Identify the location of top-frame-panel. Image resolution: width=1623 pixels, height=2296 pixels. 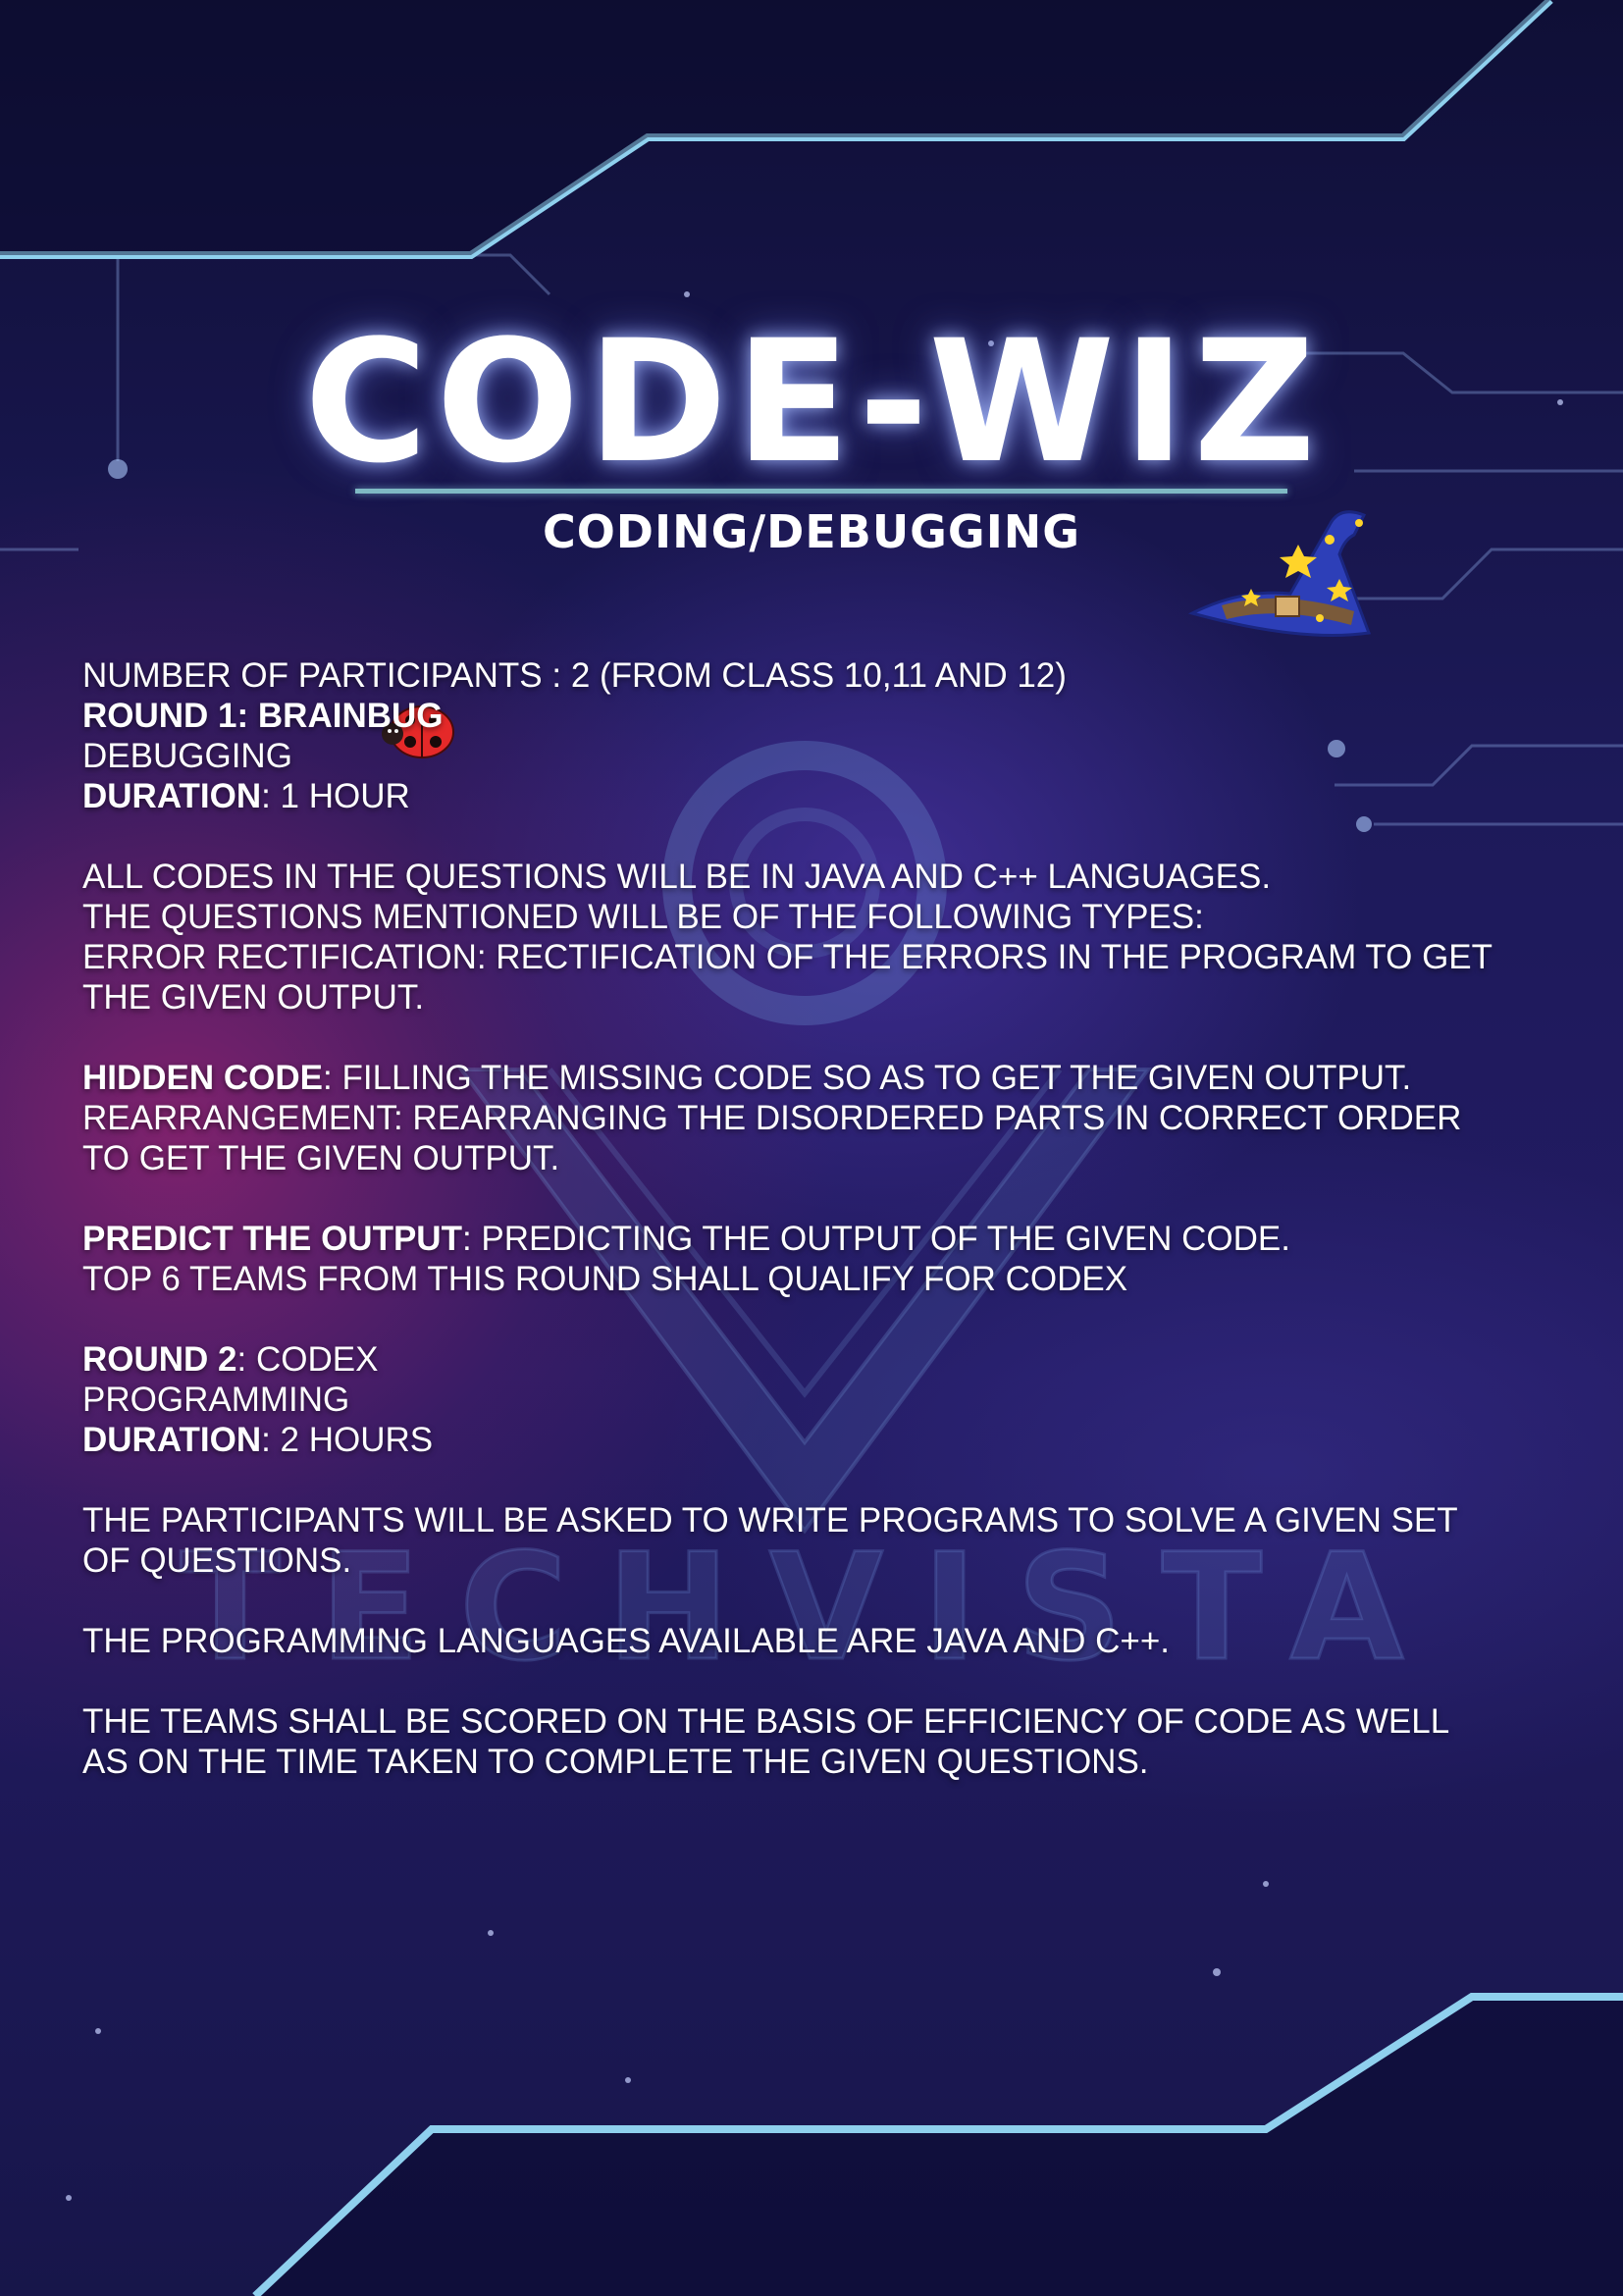
(811, 127).